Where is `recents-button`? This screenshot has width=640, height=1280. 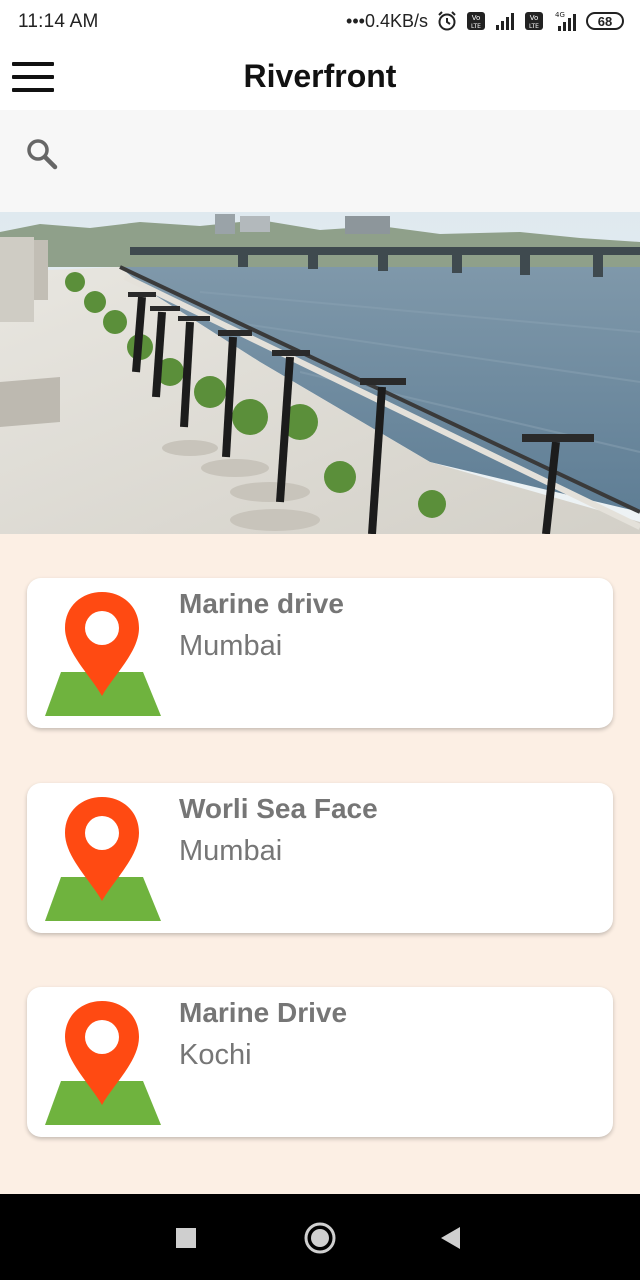 recents-button is located at coordinates (186, 1238).